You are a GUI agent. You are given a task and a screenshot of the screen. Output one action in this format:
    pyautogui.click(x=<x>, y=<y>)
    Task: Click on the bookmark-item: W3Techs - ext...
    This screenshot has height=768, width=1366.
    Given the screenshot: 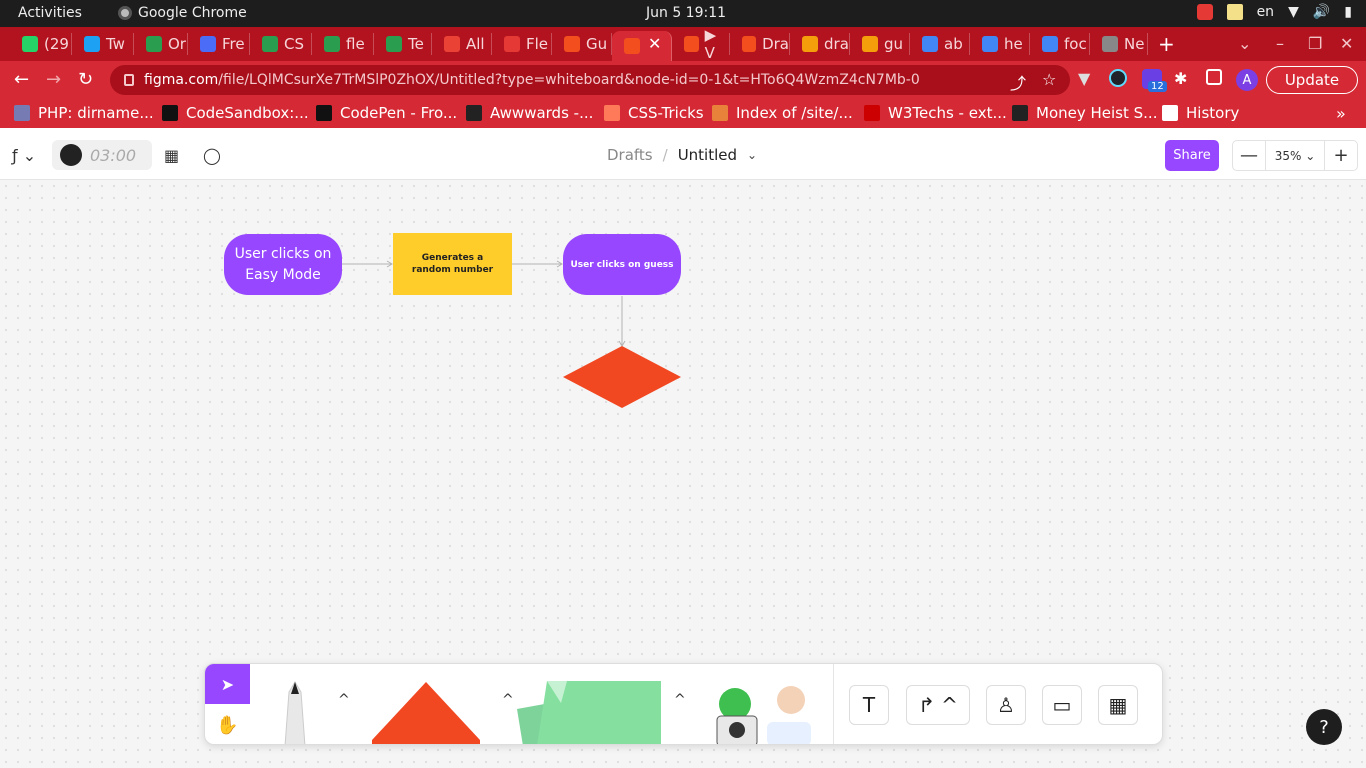 What is the action you would take?
    pyautogui.click(x=935, y=113)
    